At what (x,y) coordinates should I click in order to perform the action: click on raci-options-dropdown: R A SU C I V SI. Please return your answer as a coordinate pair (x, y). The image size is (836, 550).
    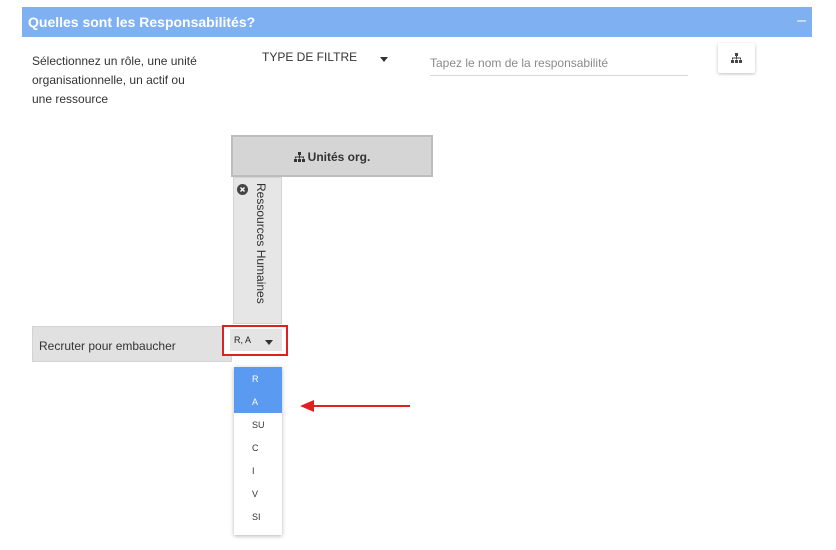
    Looking at the image, I should click on (258, 451).